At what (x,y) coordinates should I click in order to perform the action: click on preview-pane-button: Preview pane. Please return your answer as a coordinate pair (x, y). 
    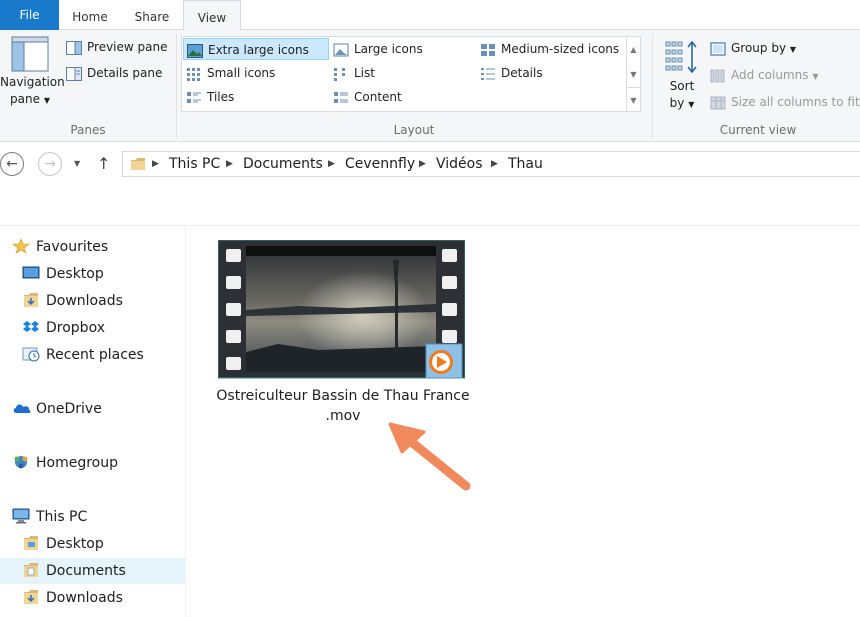
    Looking at the image, I should click on (116, 47).